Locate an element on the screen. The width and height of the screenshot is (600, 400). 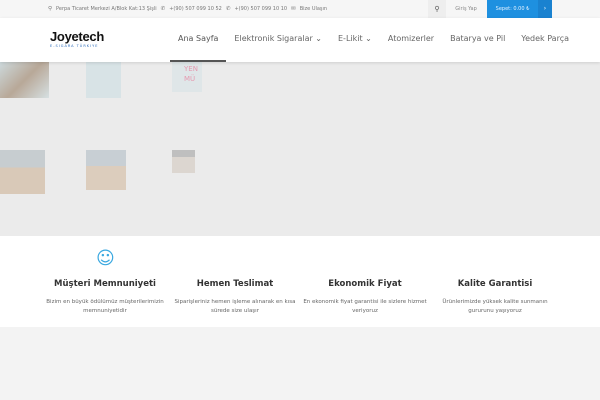
nav-batarya-ve-pil: Batarya ve Pil is located at coordinates (477, 40).